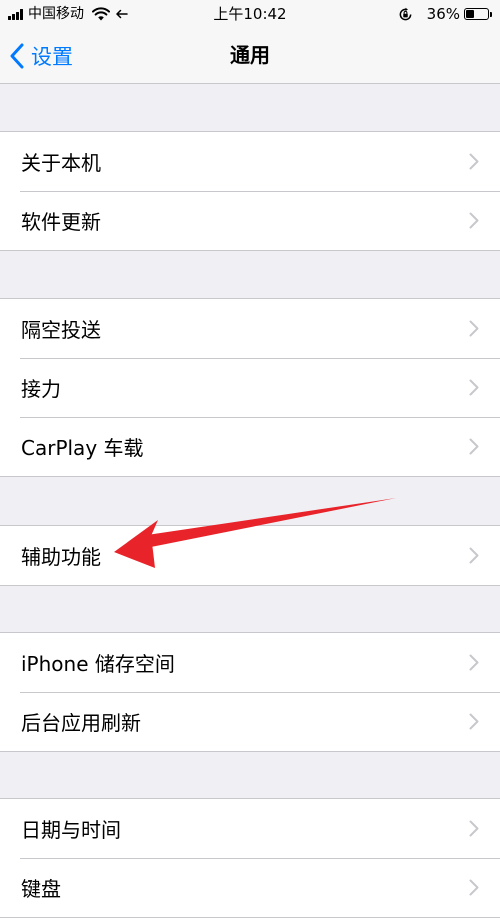 This screenshot has height=918, width=500. I want to click on row-accessibility: 辅助功能, so click(250, 555).